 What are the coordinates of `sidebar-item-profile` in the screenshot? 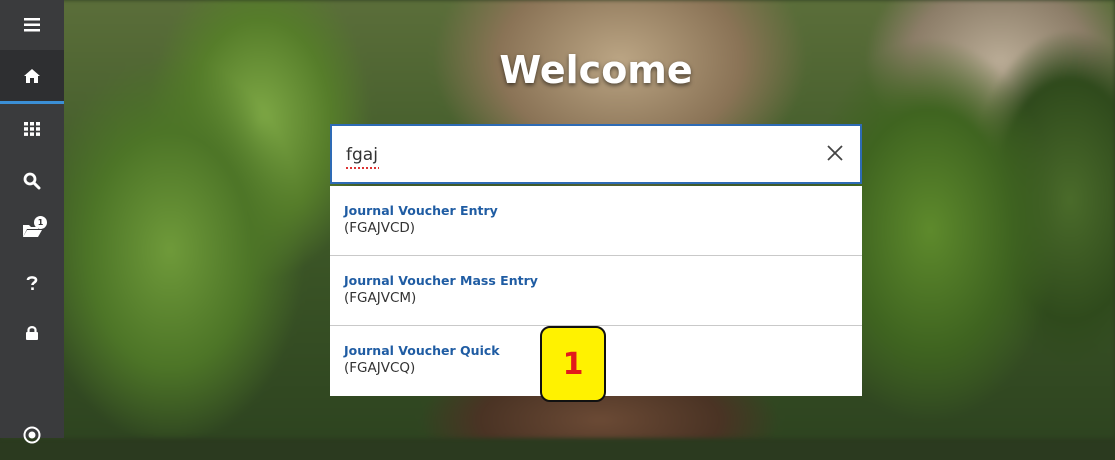 It's located at (32, 435).